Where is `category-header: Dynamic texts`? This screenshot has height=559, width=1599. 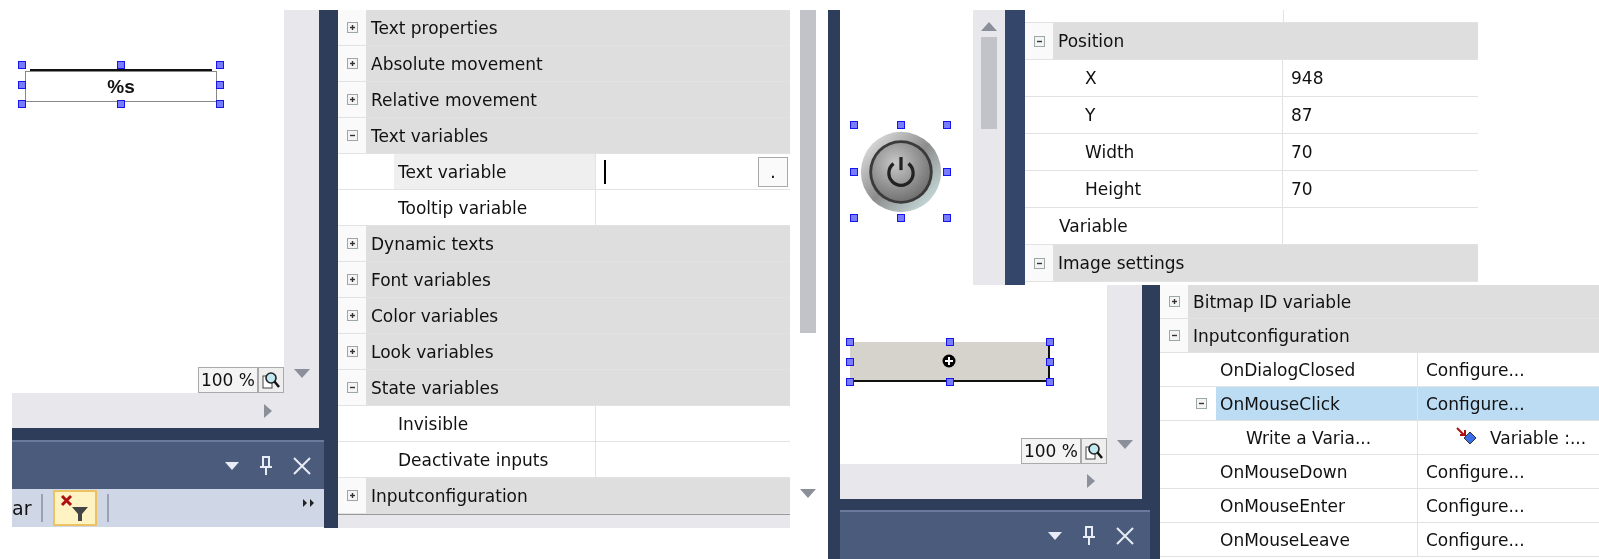 category-header: Dynamic texts is located at coordinates (578, 243).